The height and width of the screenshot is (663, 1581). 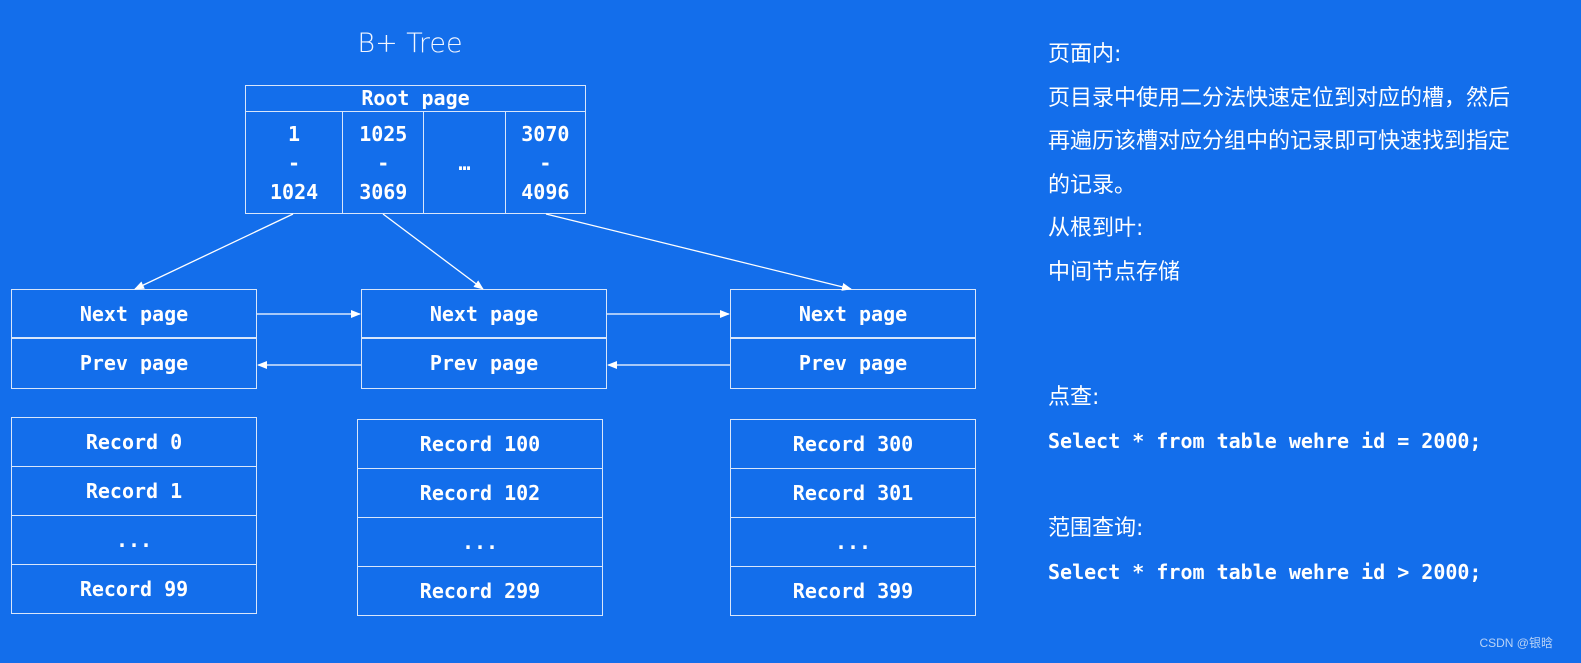 I want to click on root-to-leaf-text: 中间节点存储, so click(x=1114, y=272).